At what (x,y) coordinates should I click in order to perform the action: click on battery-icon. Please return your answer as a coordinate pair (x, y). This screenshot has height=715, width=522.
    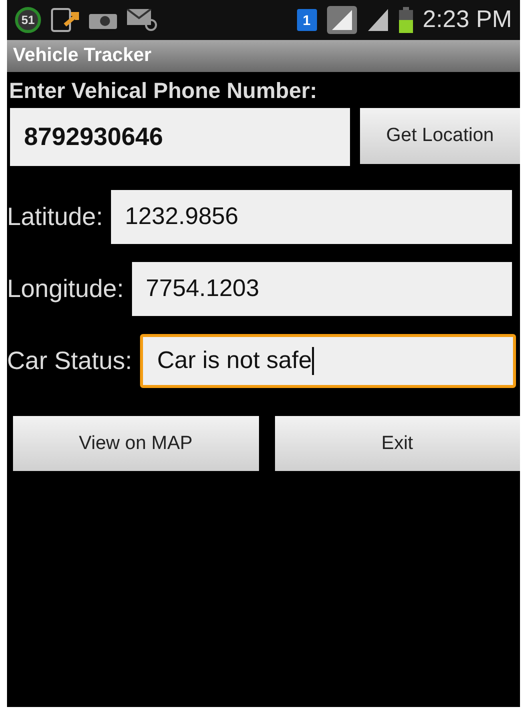
    Looking at the image, I should click on (405, 20).